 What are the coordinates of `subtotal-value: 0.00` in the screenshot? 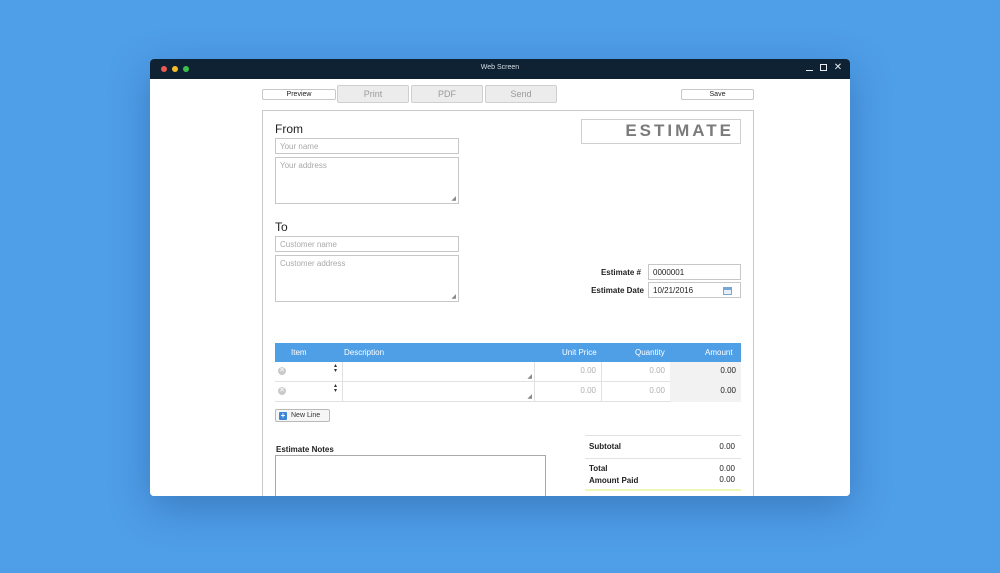 It's located at (727, 446).